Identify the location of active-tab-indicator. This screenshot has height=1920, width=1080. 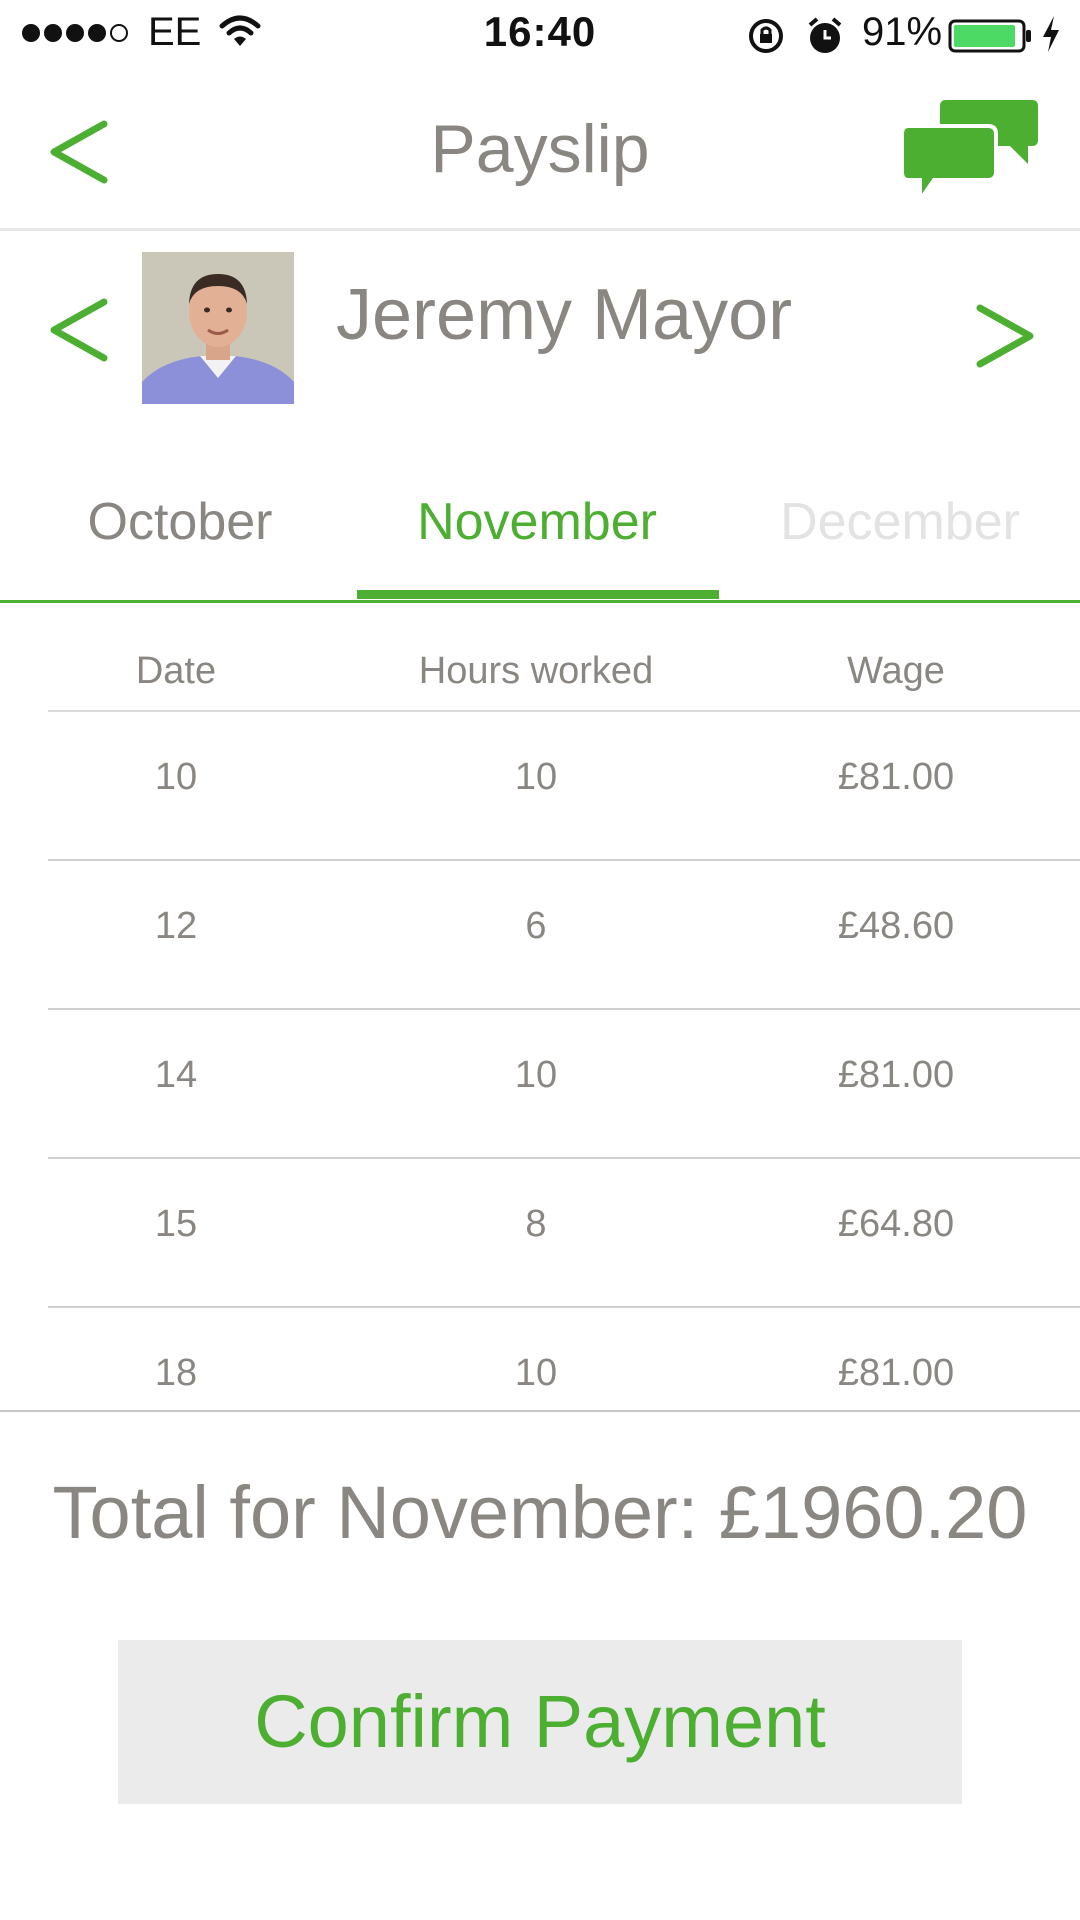
(538, 594).